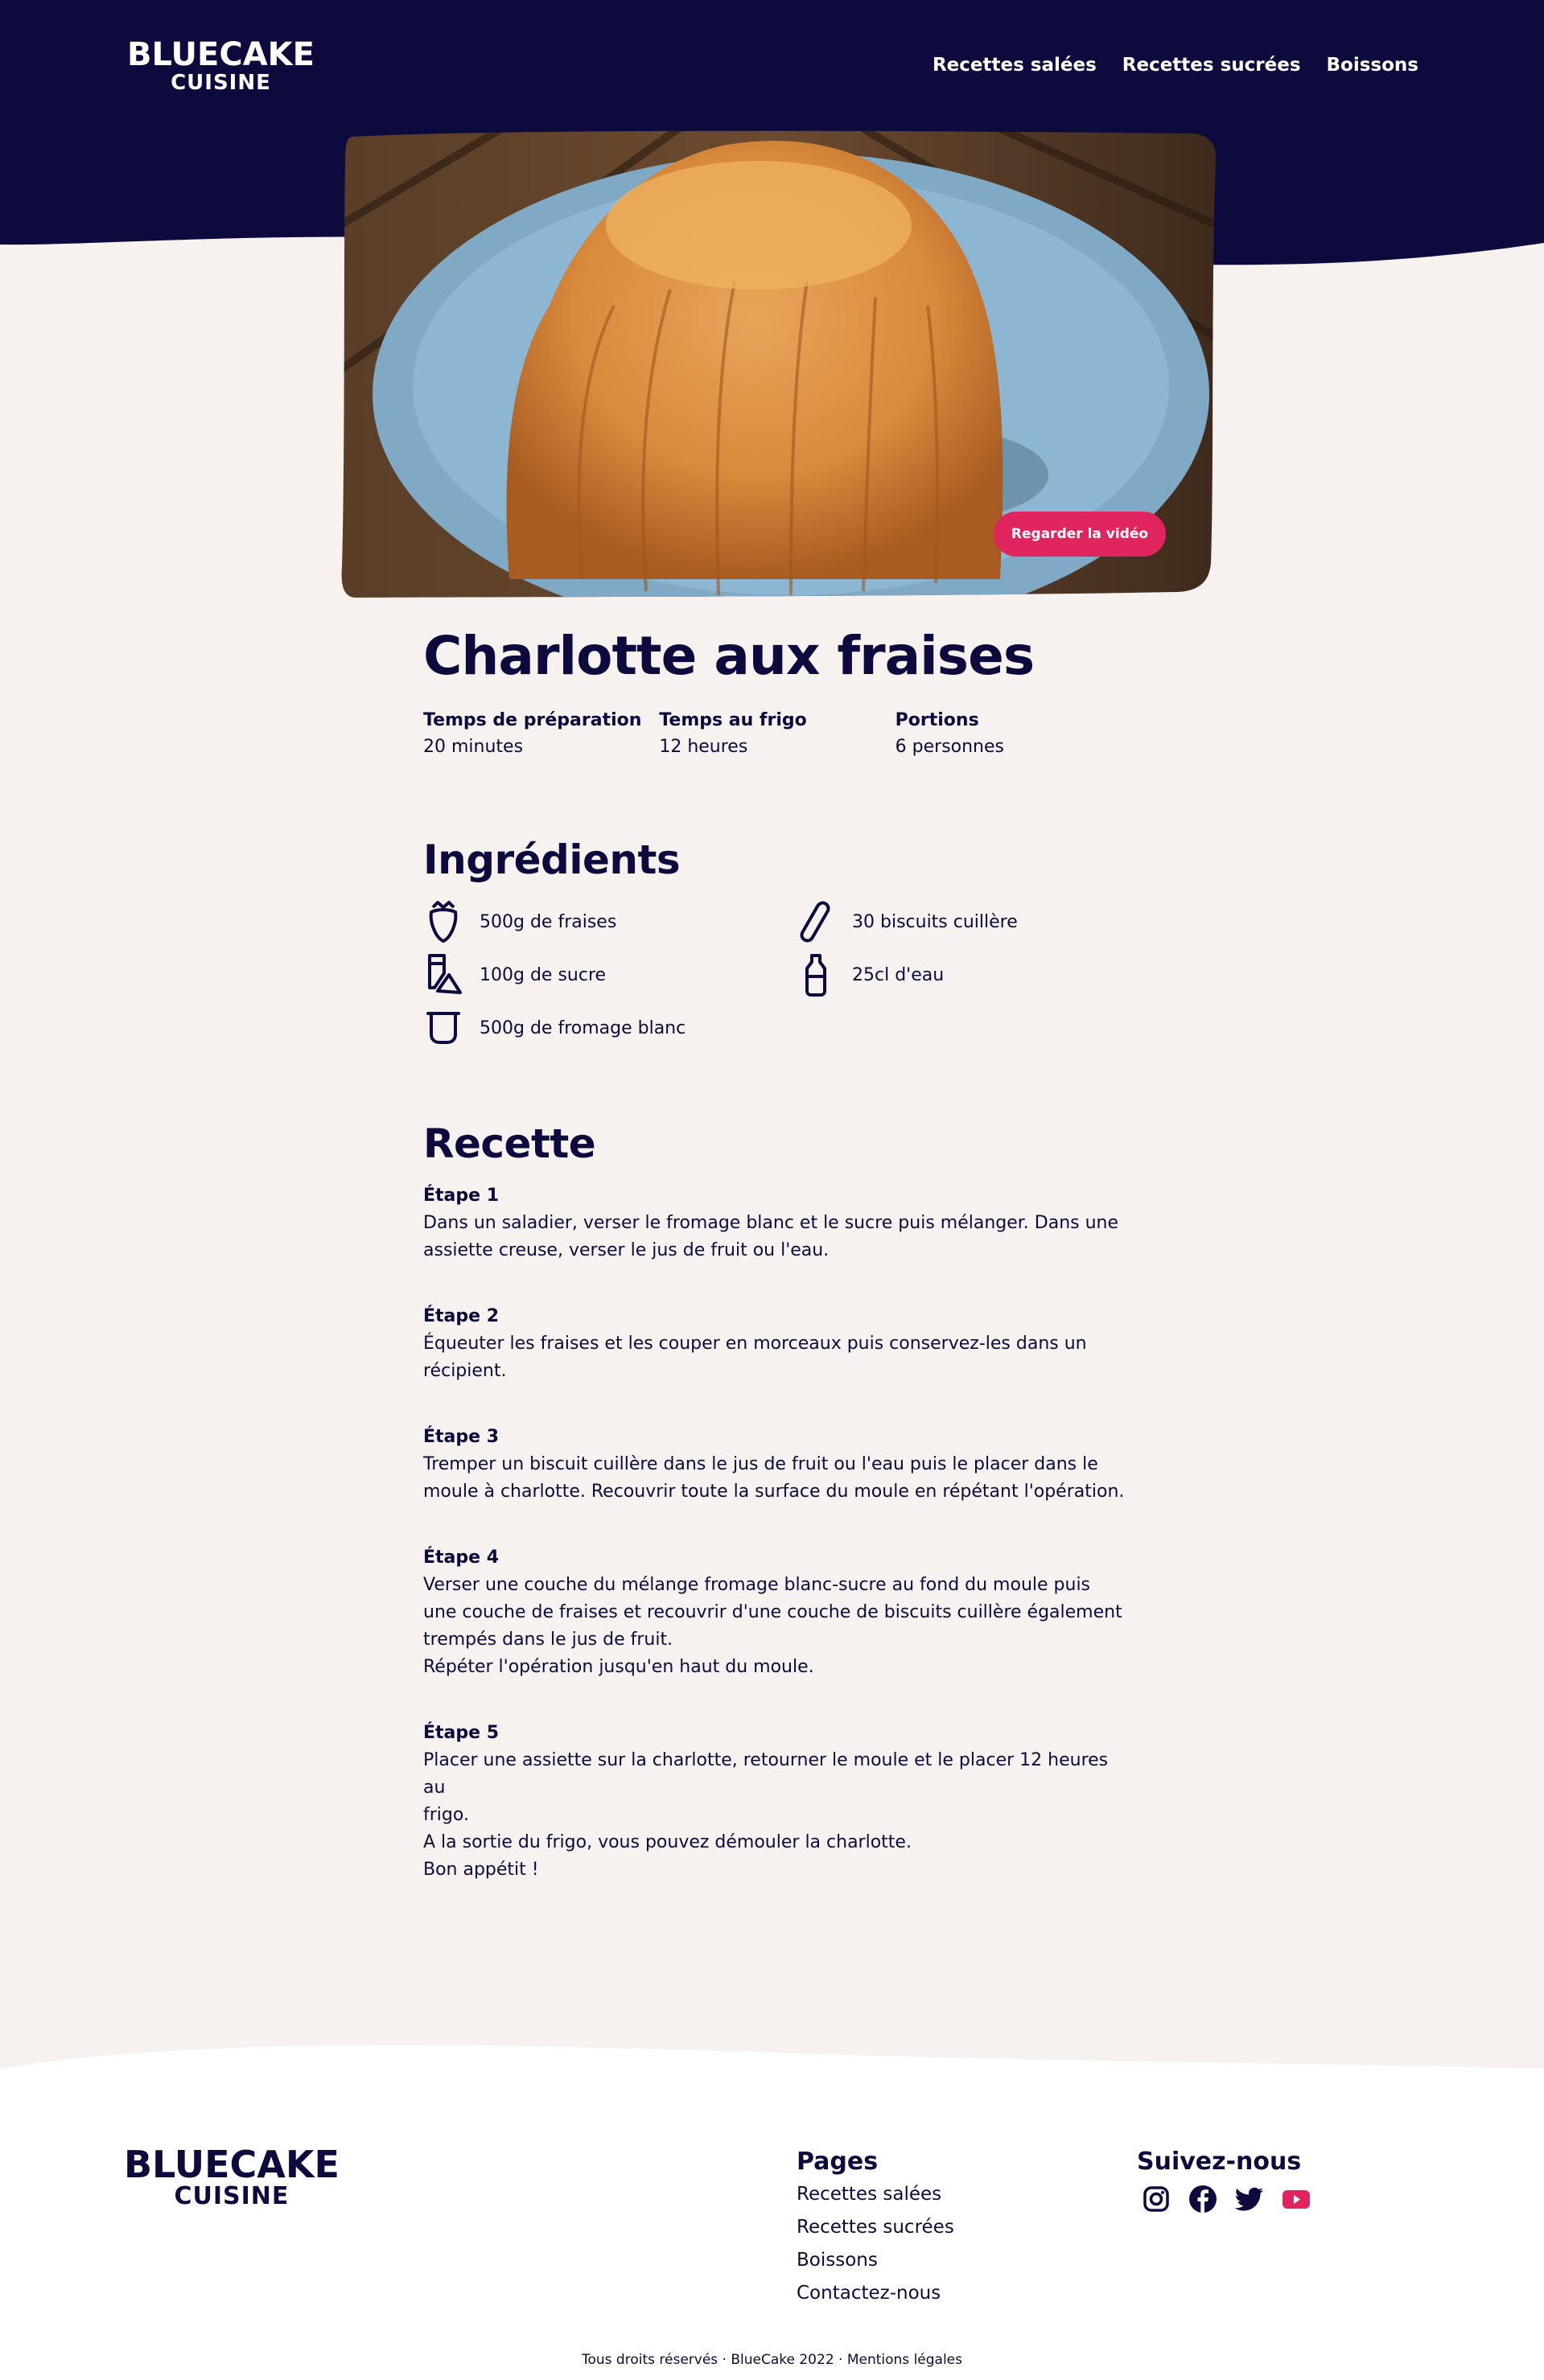 The width and height of the screenshot is (1544, 2380). I want to click on ingredient-text: 25cl d'eau, so click(898, 974).